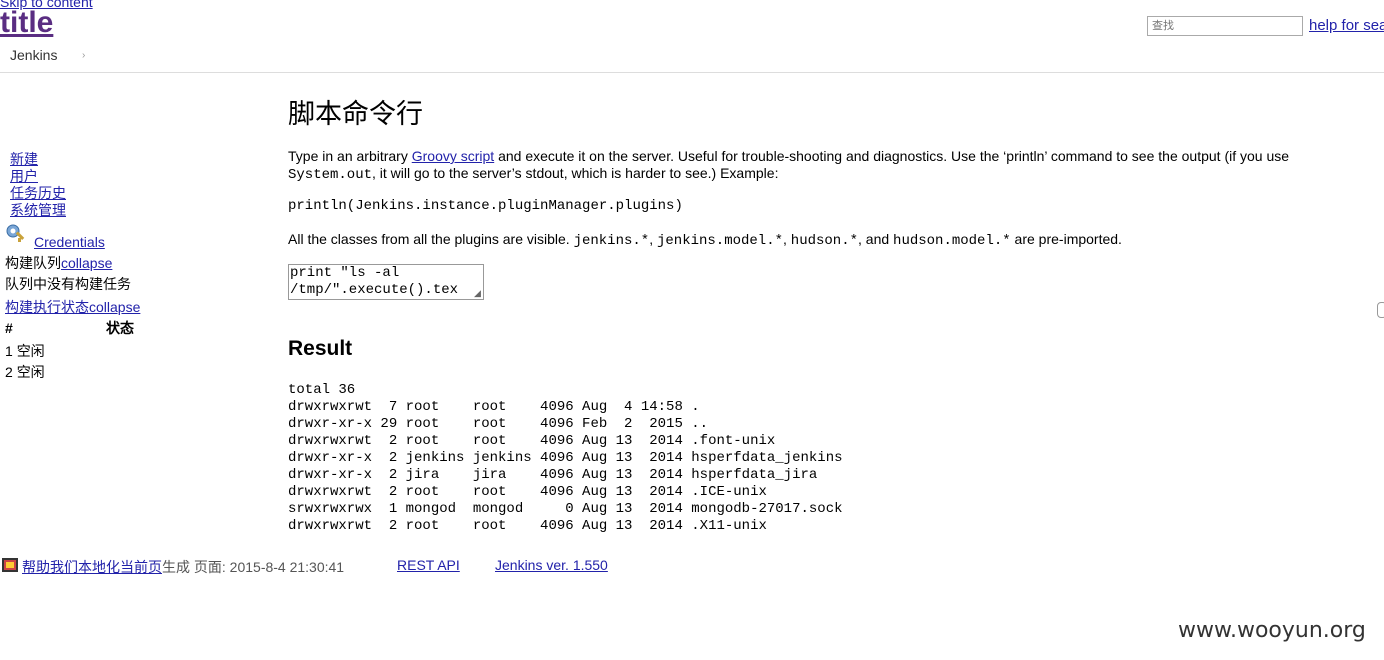  Describe the element at coordinates (24, 159) in the screenshot. I see `sidebar-item-new: 新建` at that location.